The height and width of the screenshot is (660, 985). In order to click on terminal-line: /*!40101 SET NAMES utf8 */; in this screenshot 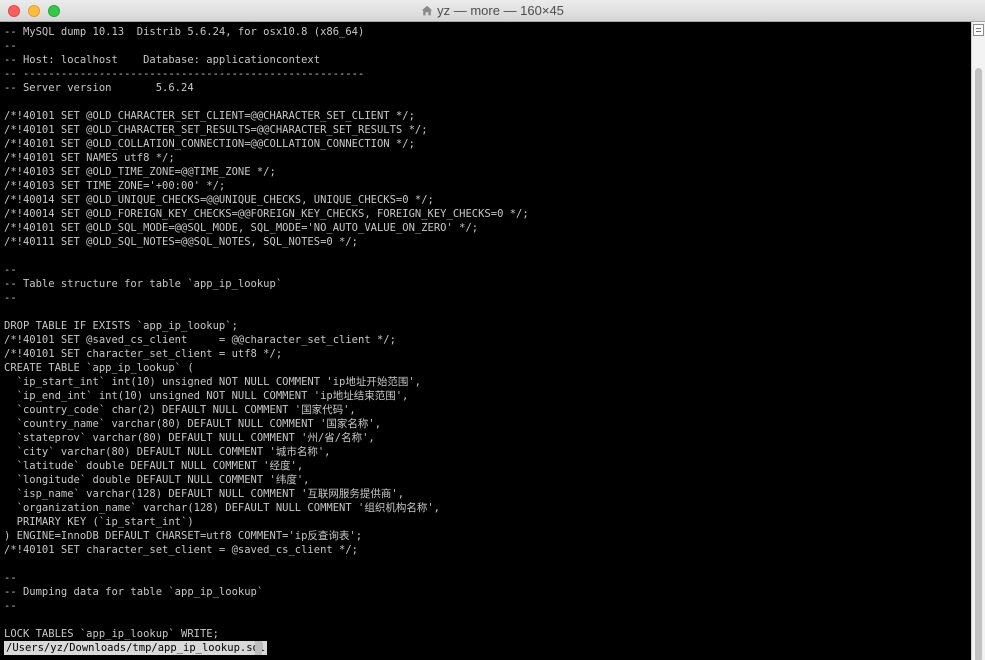, I will do `click(89, 158)`.